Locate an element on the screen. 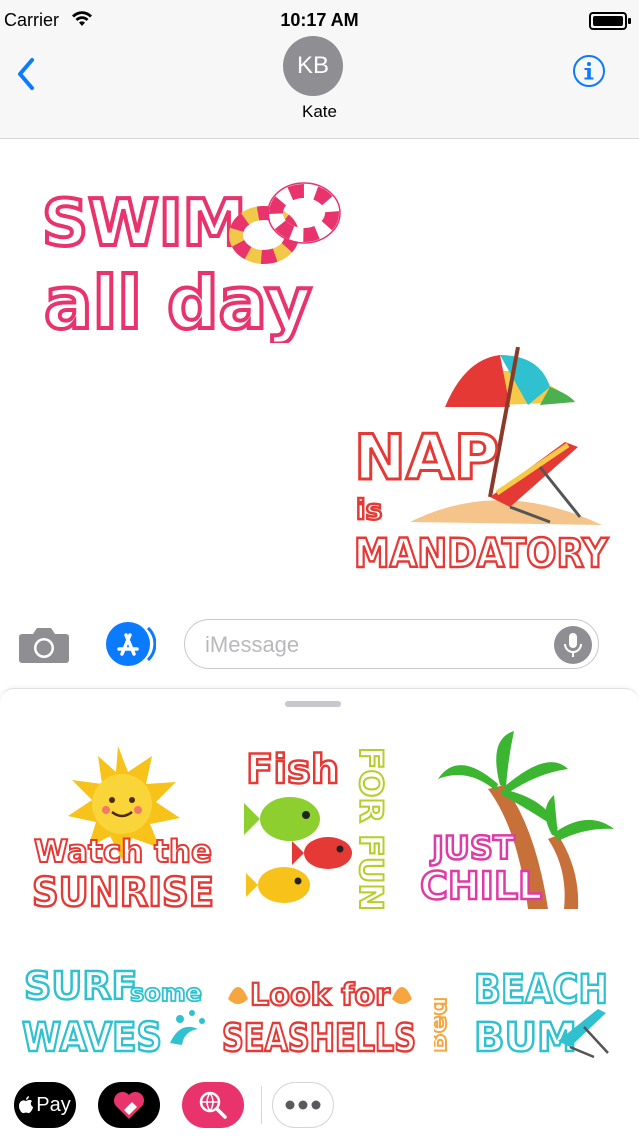  microphone-button is located at coordinates (573, 645).